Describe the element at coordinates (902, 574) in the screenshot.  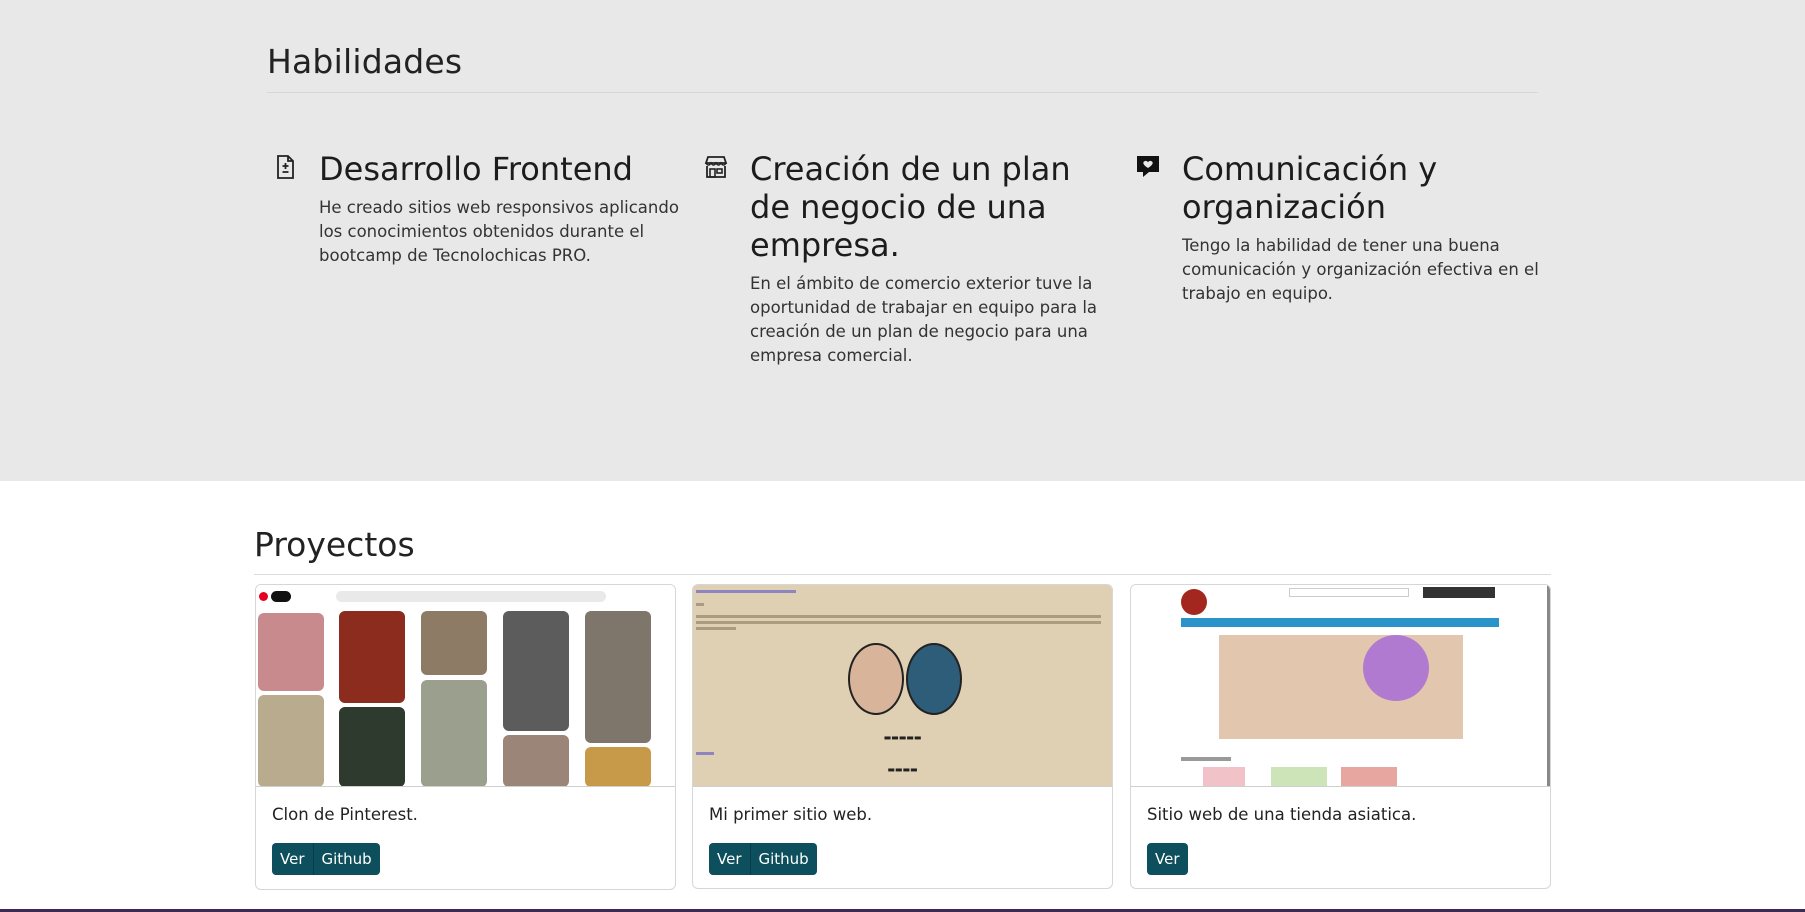
I see `projects-divider` at that location.